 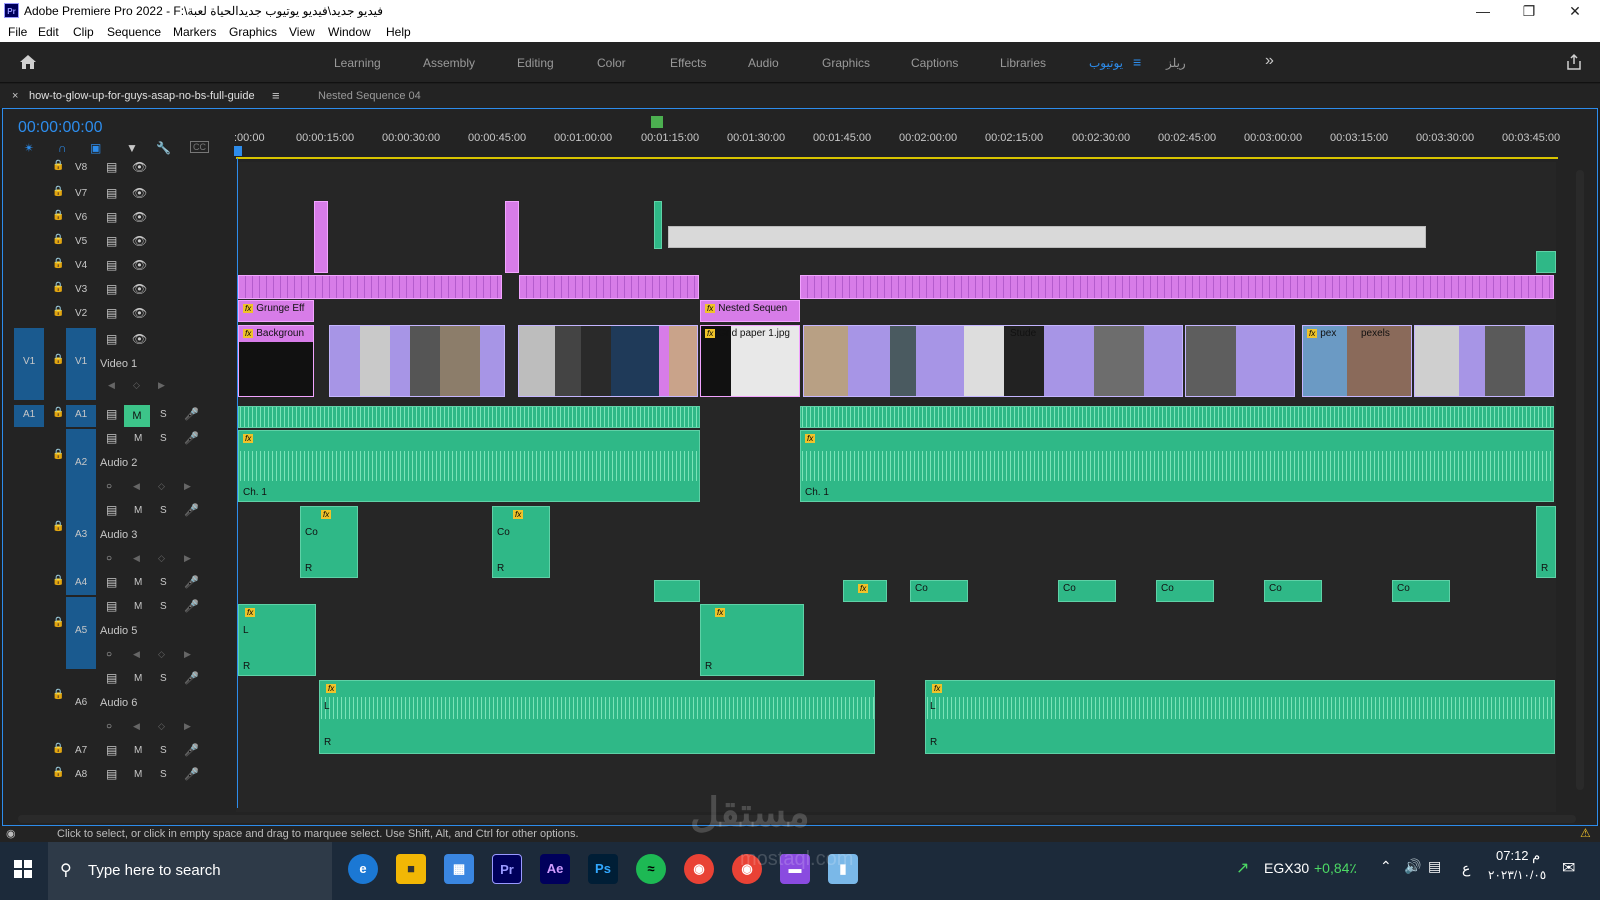 What do you see at coordinates (1357, 361) in the screenshot?
I see `video-clip-pexels: fx pex pexels` at bounding box center [1357, 361].